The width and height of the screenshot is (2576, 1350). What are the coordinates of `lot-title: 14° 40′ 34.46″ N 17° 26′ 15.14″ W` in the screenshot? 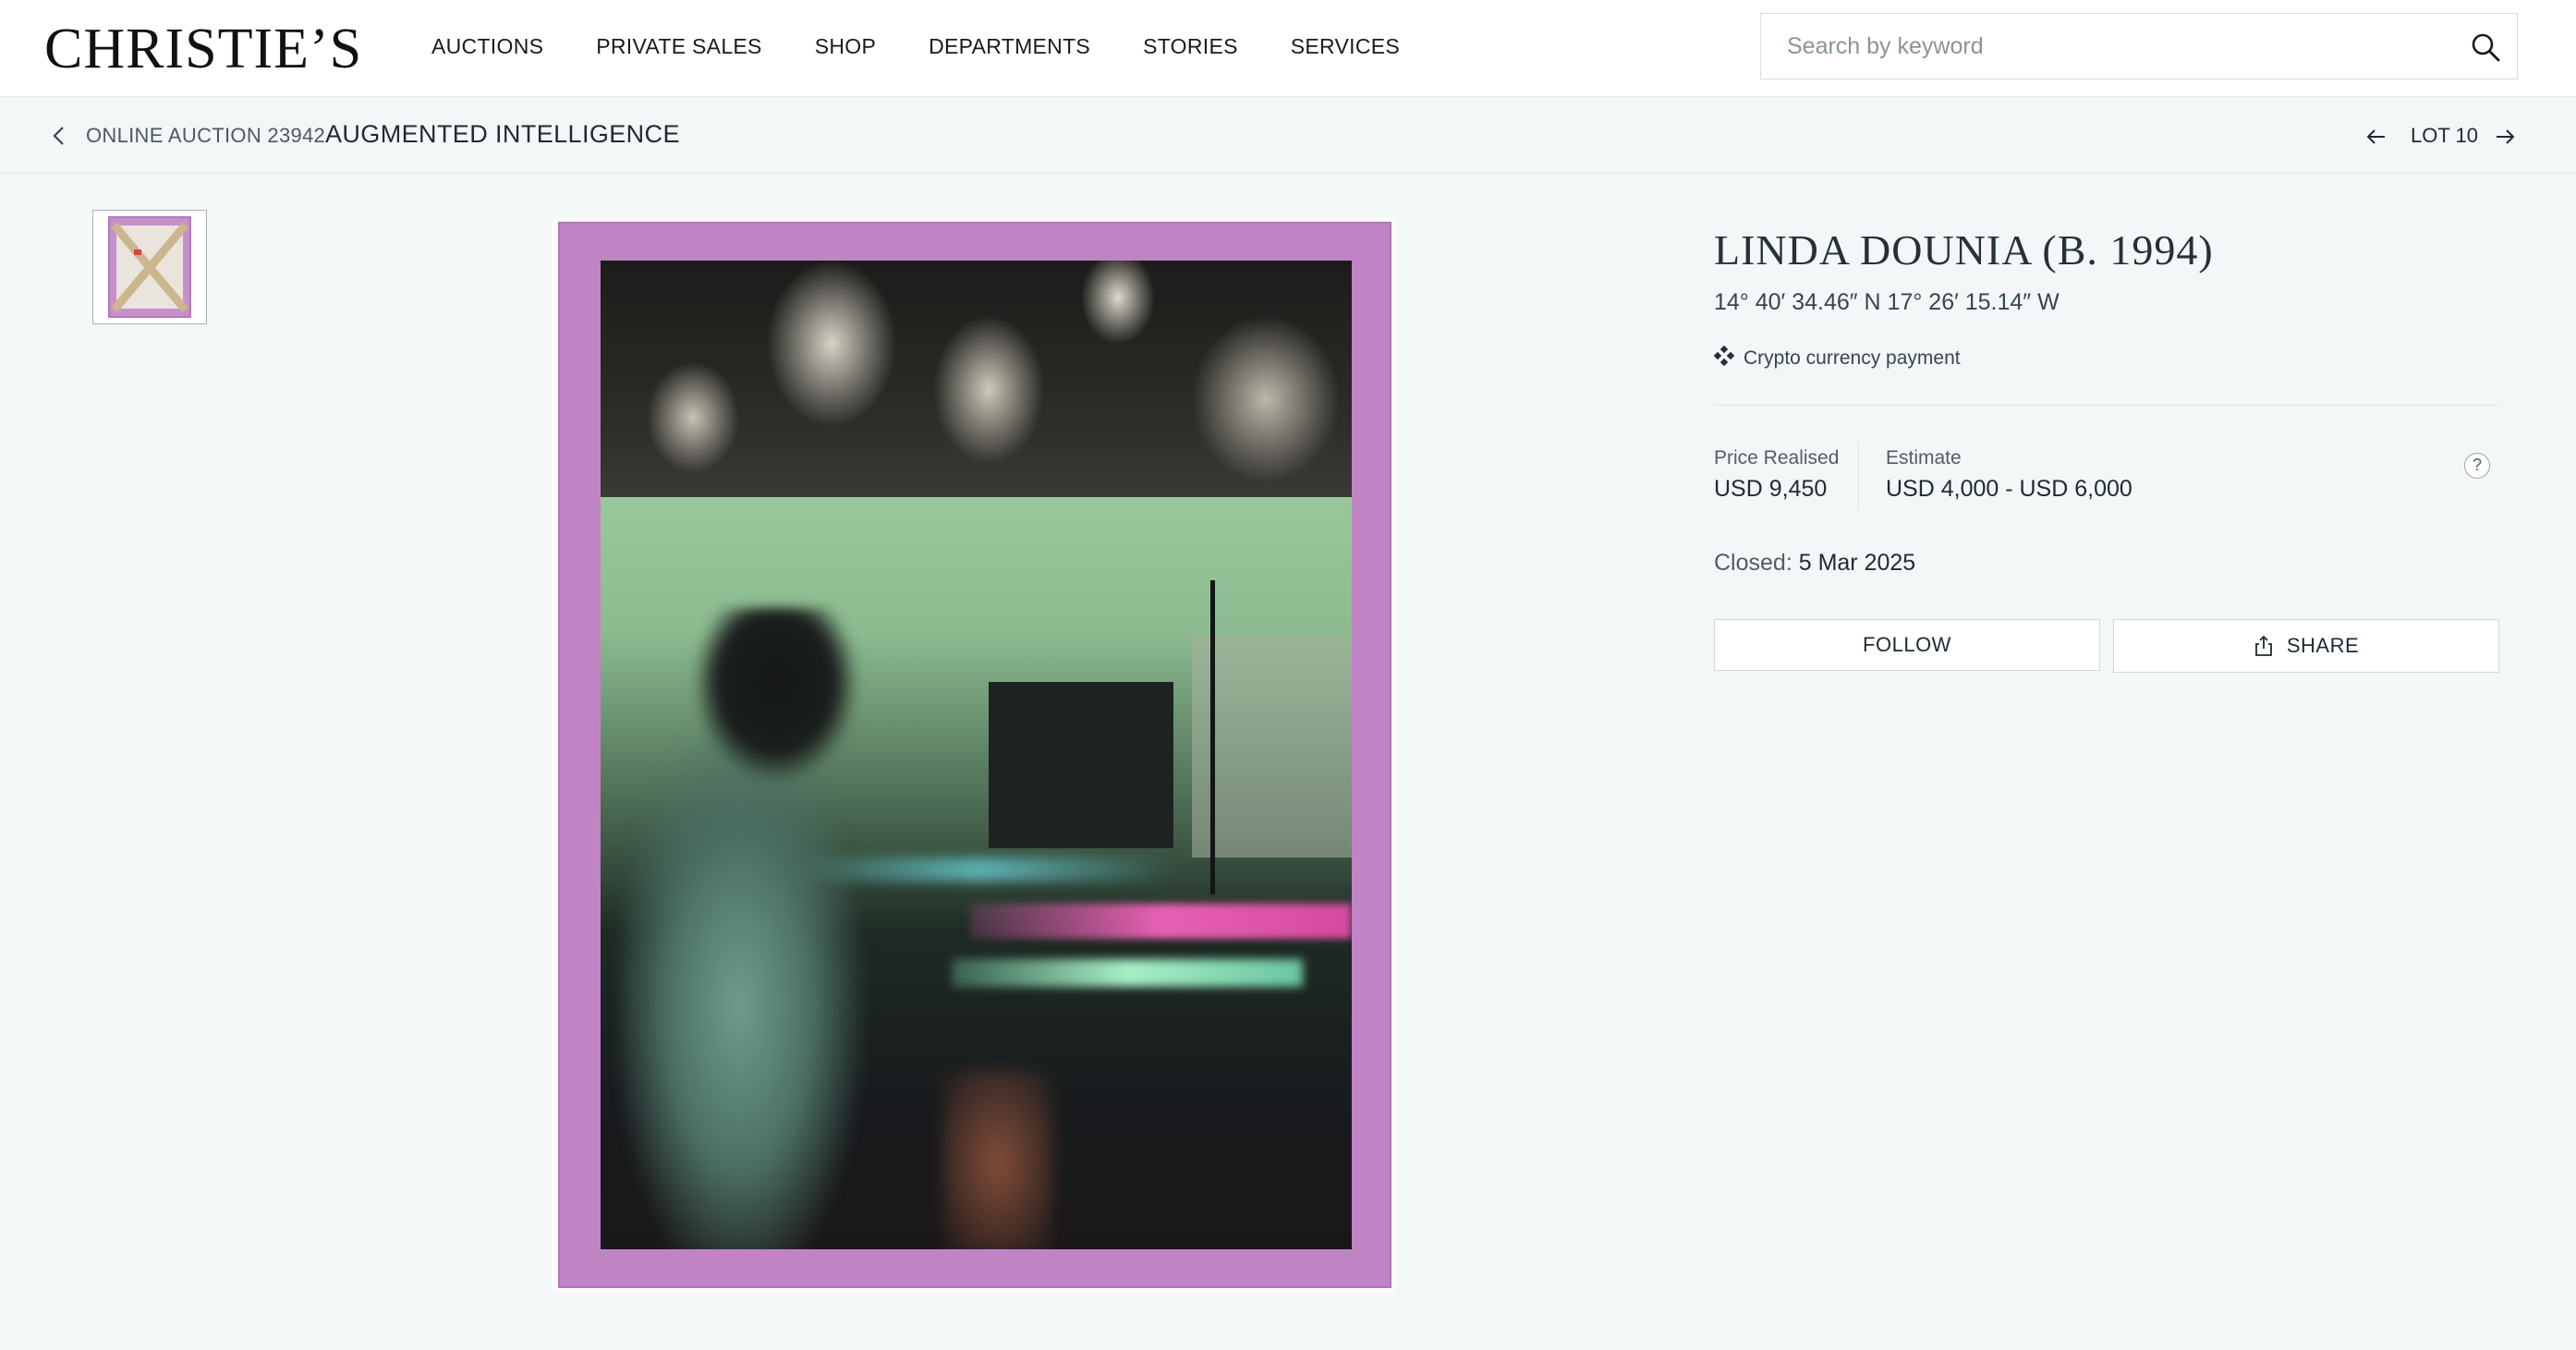 It's located at (1887, 302).